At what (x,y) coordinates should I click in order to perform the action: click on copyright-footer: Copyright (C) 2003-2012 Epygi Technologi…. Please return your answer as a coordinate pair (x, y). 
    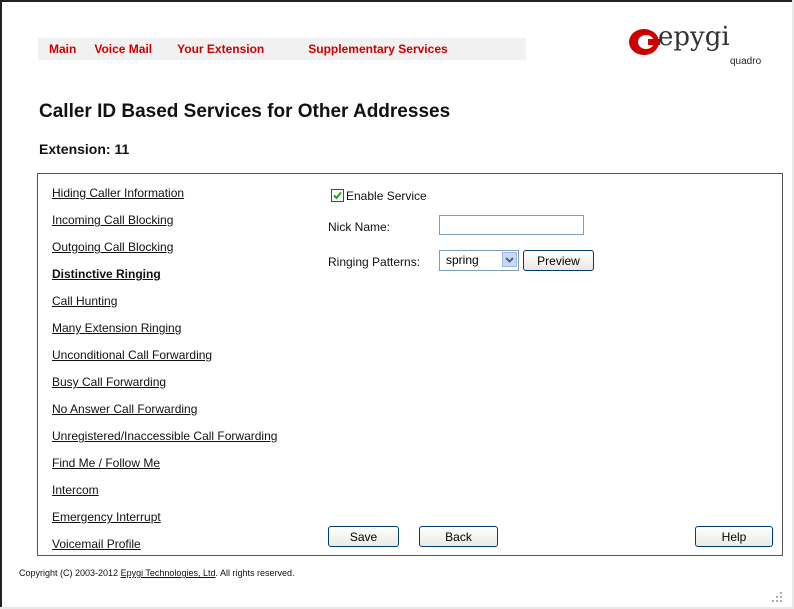
    Looking at the image, I should click on (157, 573).